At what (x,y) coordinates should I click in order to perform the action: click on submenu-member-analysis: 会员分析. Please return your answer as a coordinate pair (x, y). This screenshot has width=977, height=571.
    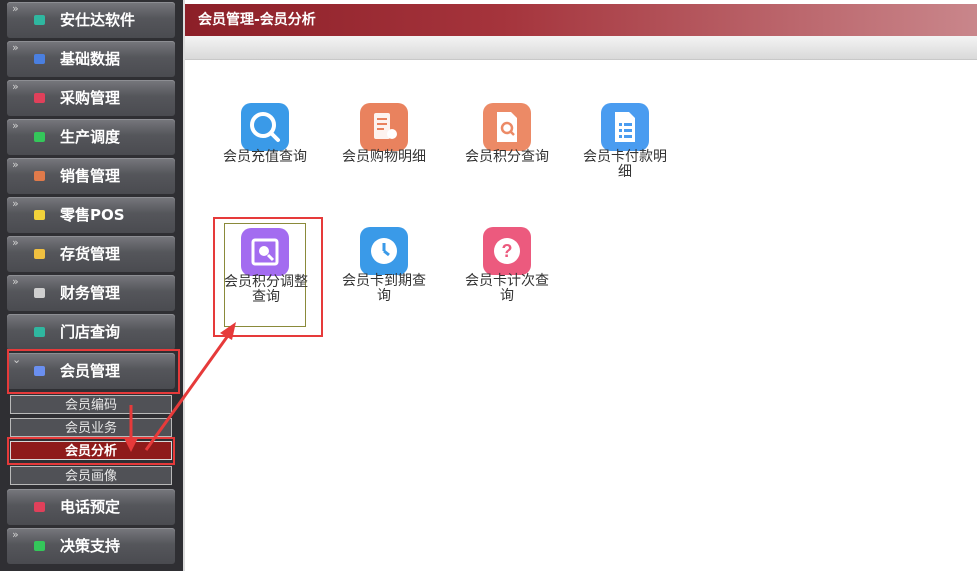
    Looking at the image, I should click on (91, 450).